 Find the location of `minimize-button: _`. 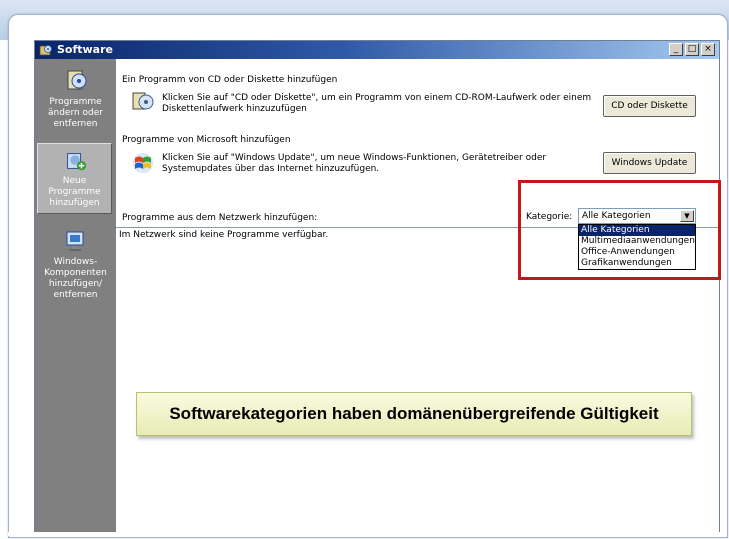

minimize-button: _ is located at coordinates (676, 49).